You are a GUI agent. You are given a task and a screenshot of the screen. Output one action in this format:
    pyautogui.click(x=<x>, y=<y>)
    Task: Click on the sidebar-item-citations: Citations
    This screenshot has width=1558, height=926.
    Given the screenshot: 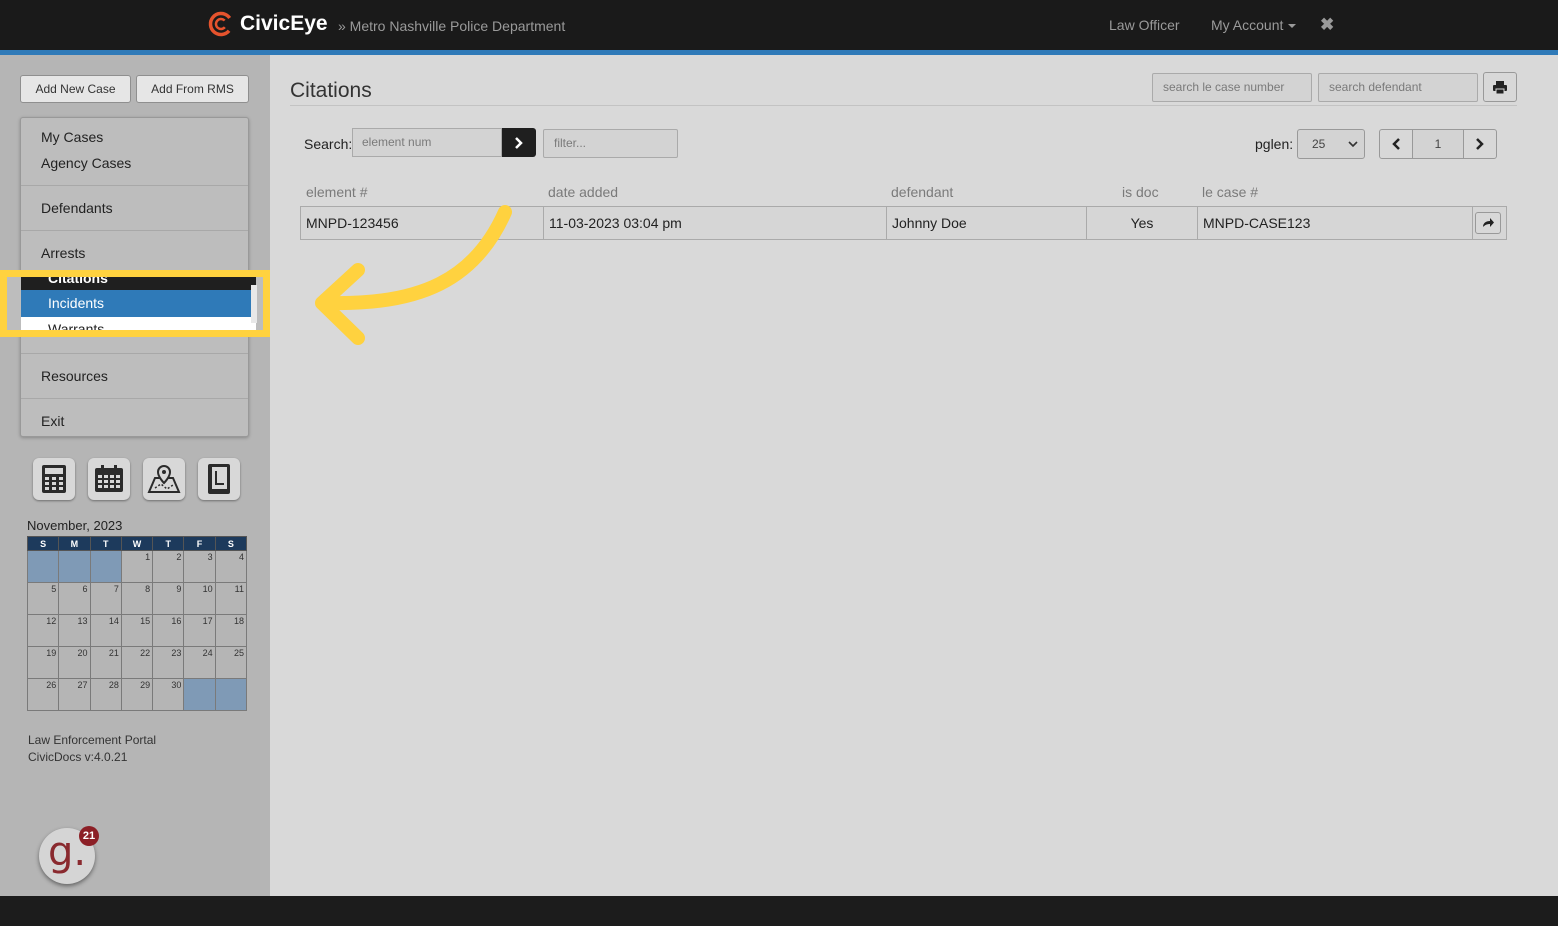 What is the action you would take?
    pyautogui.click(x=138, y=283)
    